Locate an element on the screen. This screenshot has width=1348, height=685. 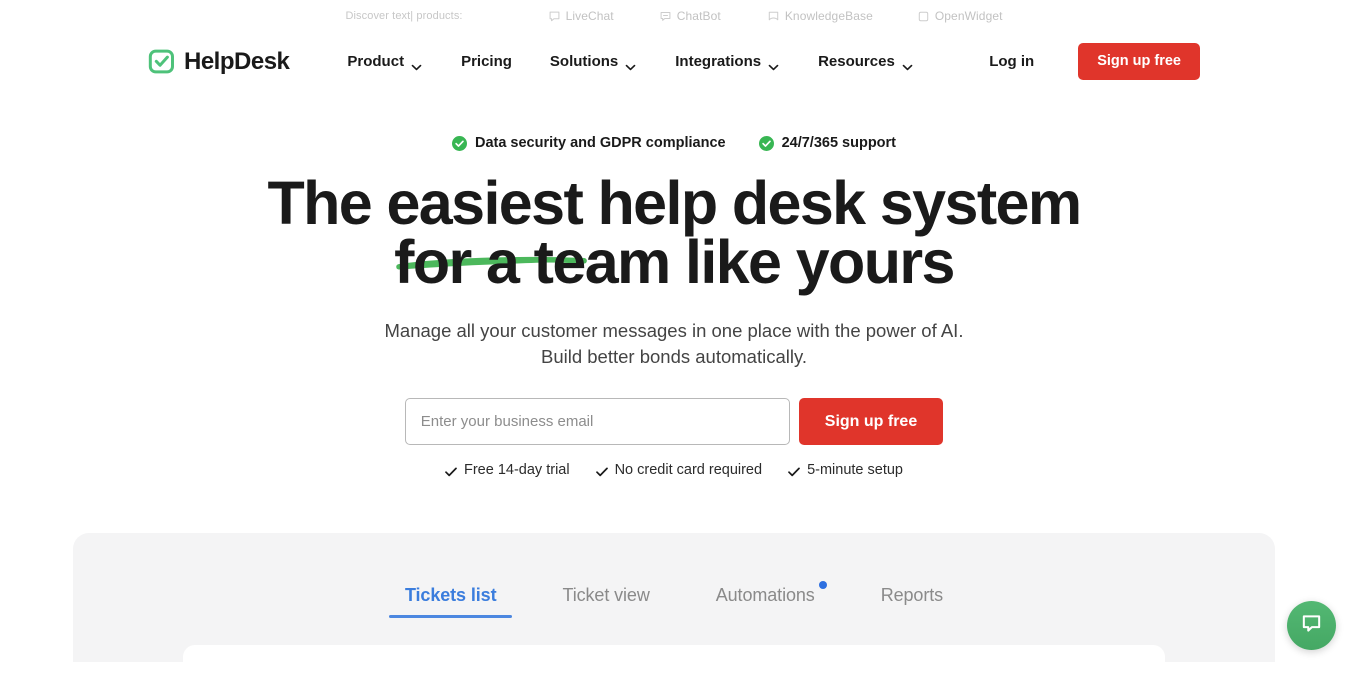
headline-line-1: The easiest help desk system is located at coordinates (674, 203).